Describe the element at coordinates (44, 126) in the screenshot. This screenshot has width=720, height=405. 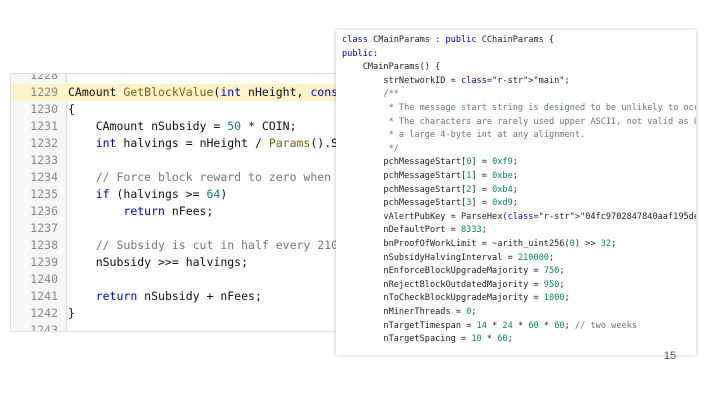
I see `line-number: 1231` at that location.